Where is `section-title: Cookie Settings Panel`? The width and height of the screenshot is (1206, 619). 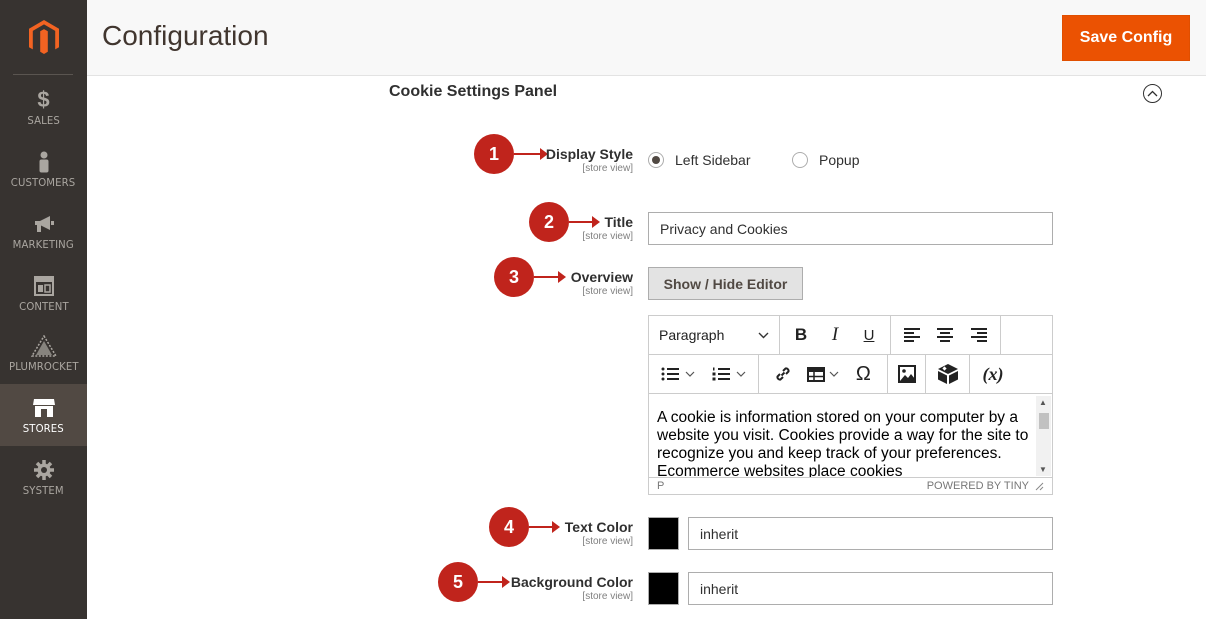 section-title: Cookie Settings Panel is located at coordinates (473, 92).